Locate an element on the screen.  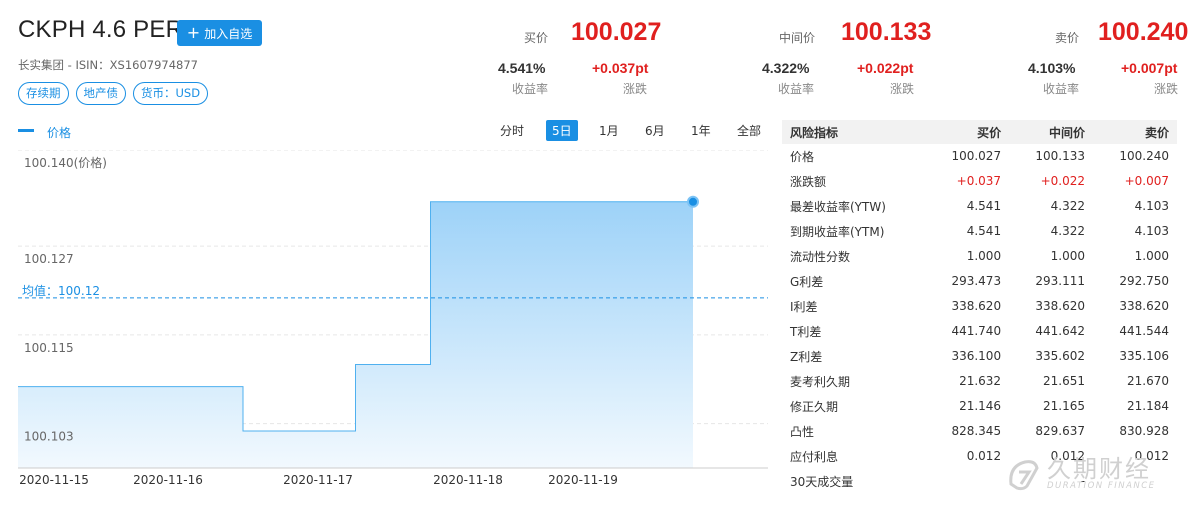
bid-yield-label: 收益率 is located at coordinates (530, 89).